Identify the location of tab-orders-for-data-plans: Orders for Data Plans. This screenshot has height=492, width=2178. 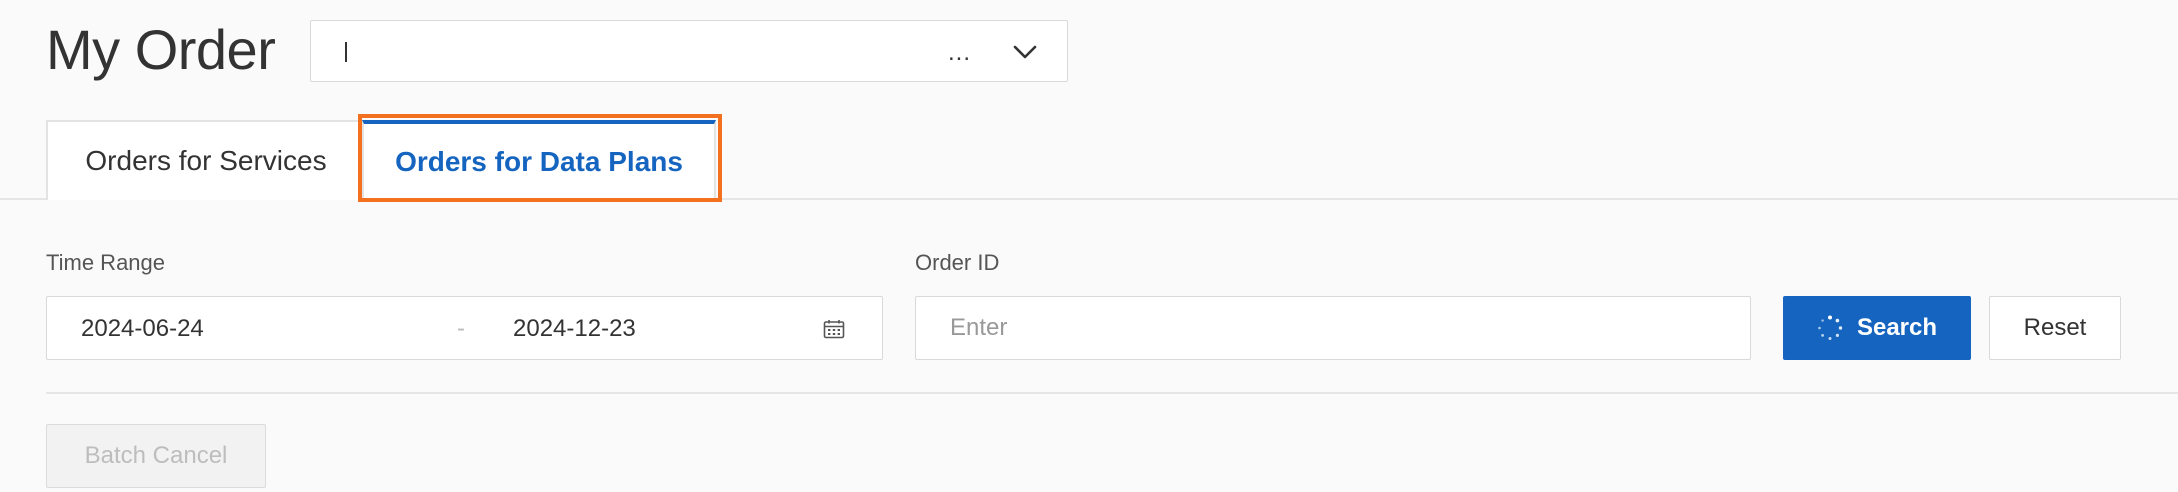
(539, 160).